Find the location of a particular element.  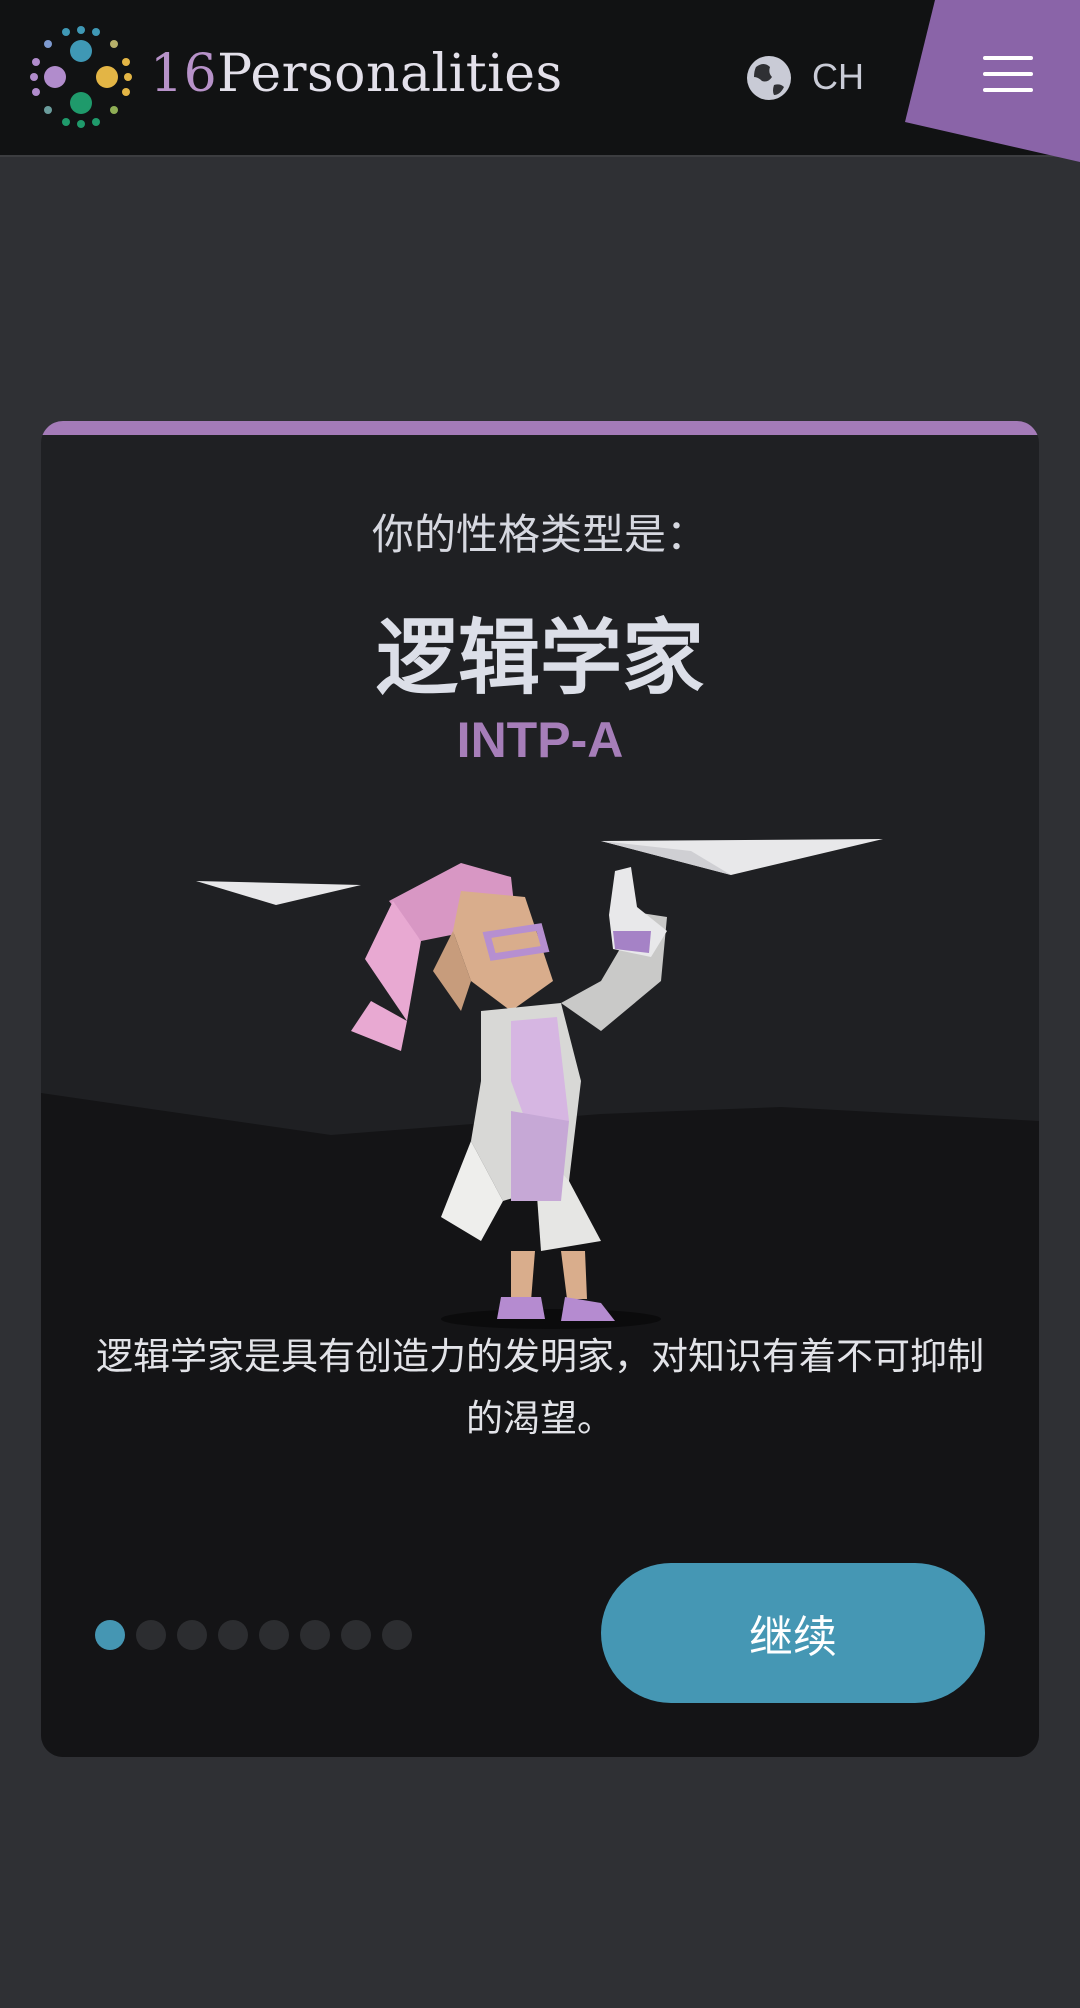

brand-wordmark: 16Personalities is located at coordinates (356, 74).